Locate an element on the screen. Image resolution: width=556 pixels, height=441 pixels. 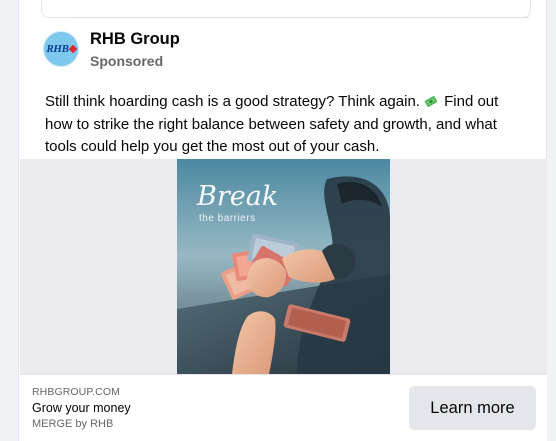
brand-diamond-icon is located at coordinates (72, 49).